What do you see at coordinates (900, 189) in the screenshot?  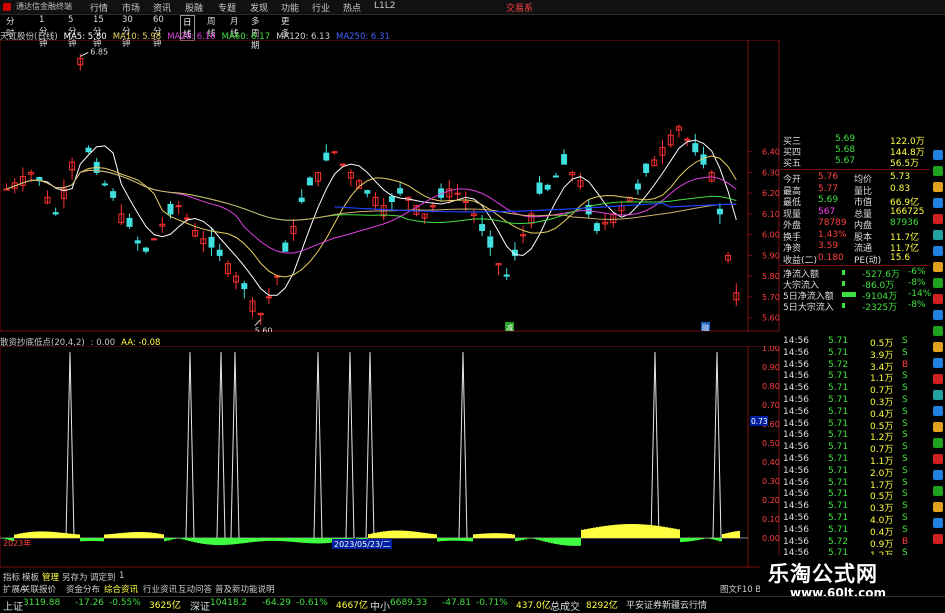 I see `stat-value2-1: 0.83` at bounding box center [900, 189].